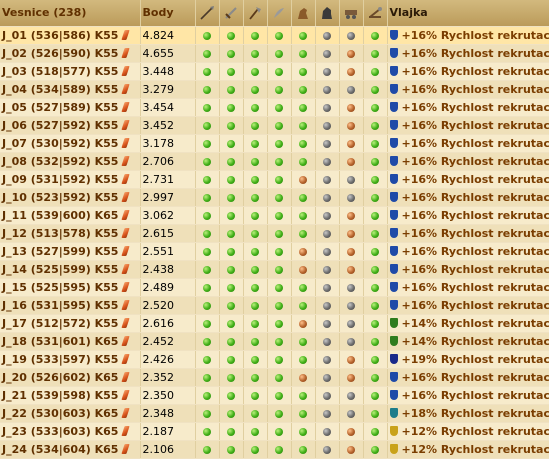 The height and width of the screenshot is (459, 549). I want to click on village-cell: J_02 (526|590) K55, so click(70, 53).